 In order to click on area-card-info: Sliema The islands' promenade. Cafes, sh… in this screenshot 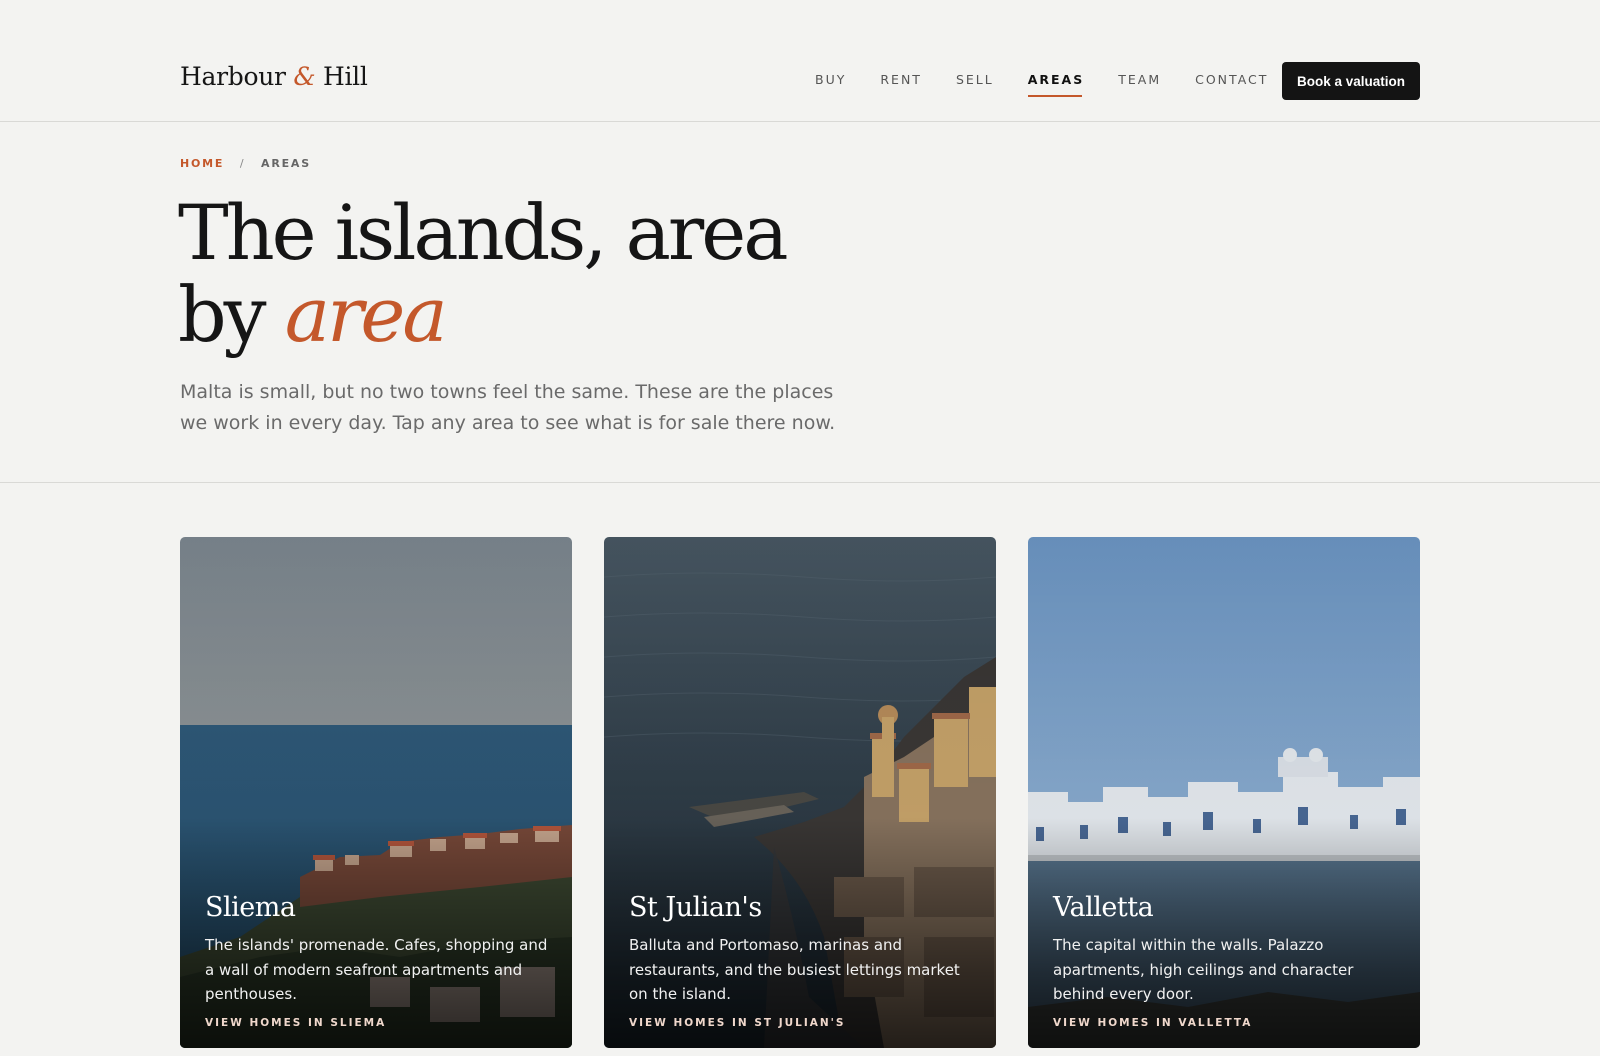, I will do `click(378, 960)`.